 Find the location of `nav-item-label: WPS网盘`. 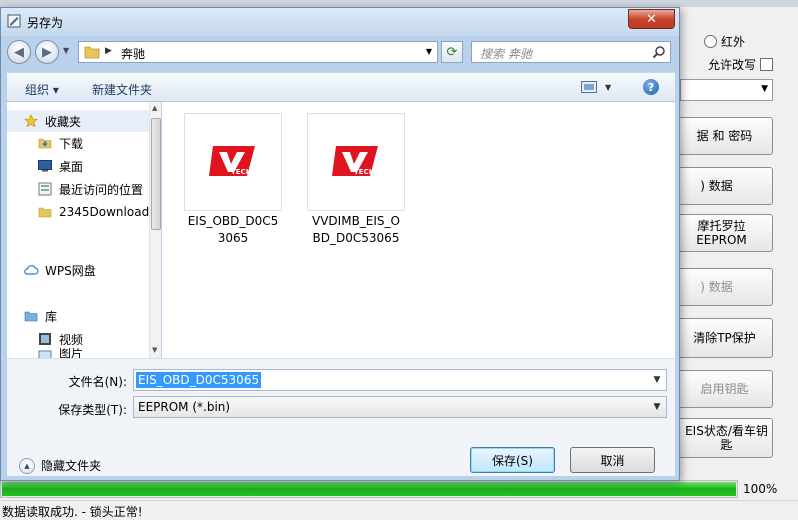

nav-item-label: WPS网盘 is located at coordinates (70, 270).